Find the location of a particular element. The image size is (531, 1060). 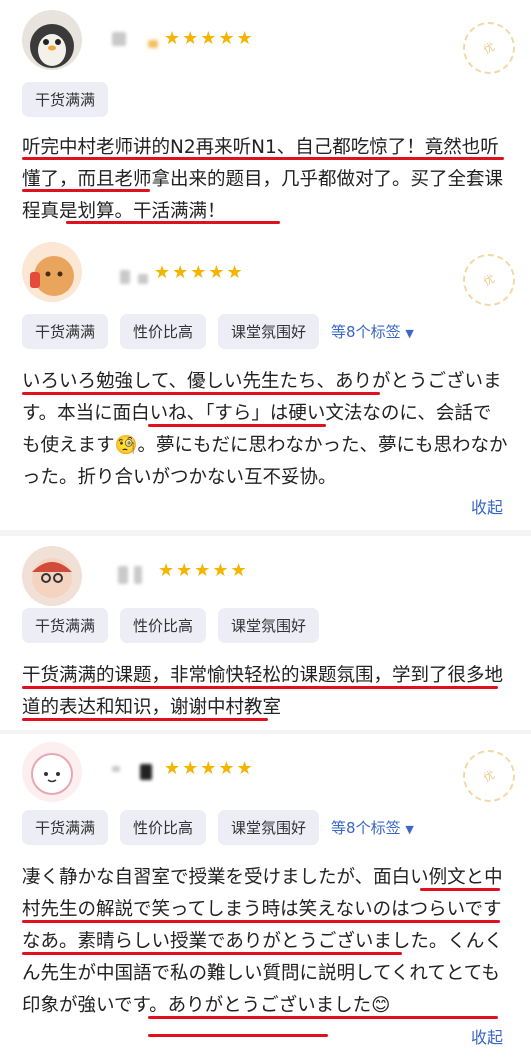

tag-list: 干货满满 is located at coordinates (65, 99).